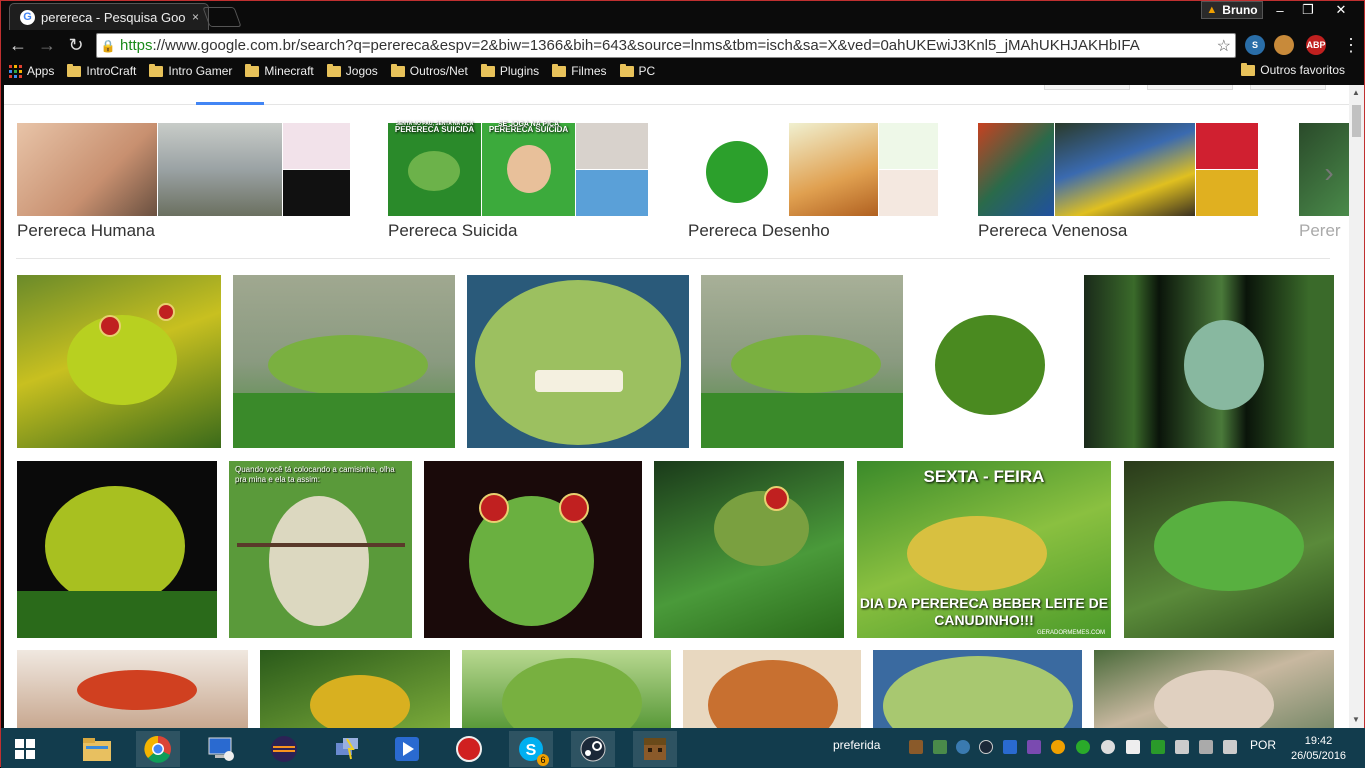 The height and width of the screenshot is (768, 1365). I want to click on eclipse-icon, so click(284, 749).